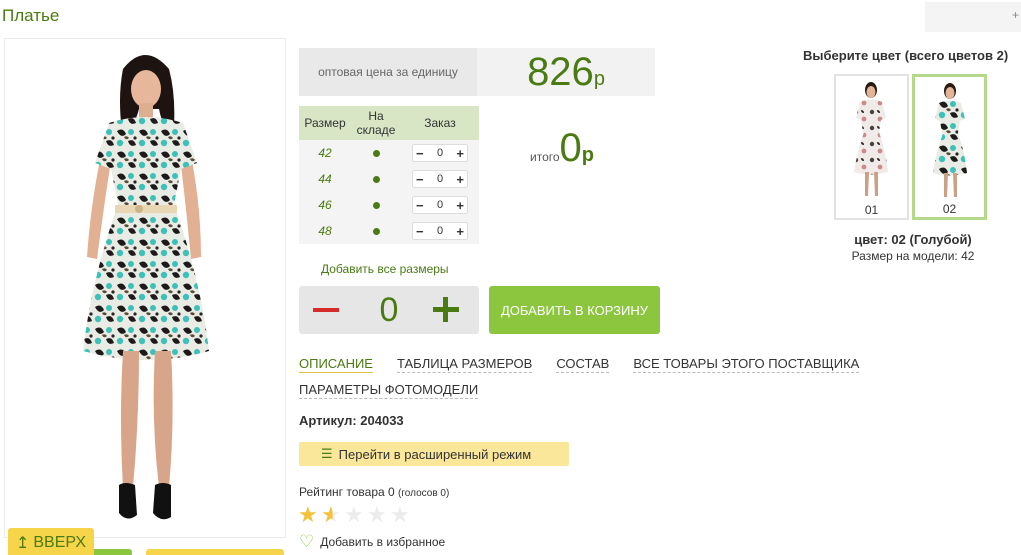  Describe the element at coordinates (60, 542) in the screenshot. I see `scroll-up-label: ВВЕРХ` at that location.